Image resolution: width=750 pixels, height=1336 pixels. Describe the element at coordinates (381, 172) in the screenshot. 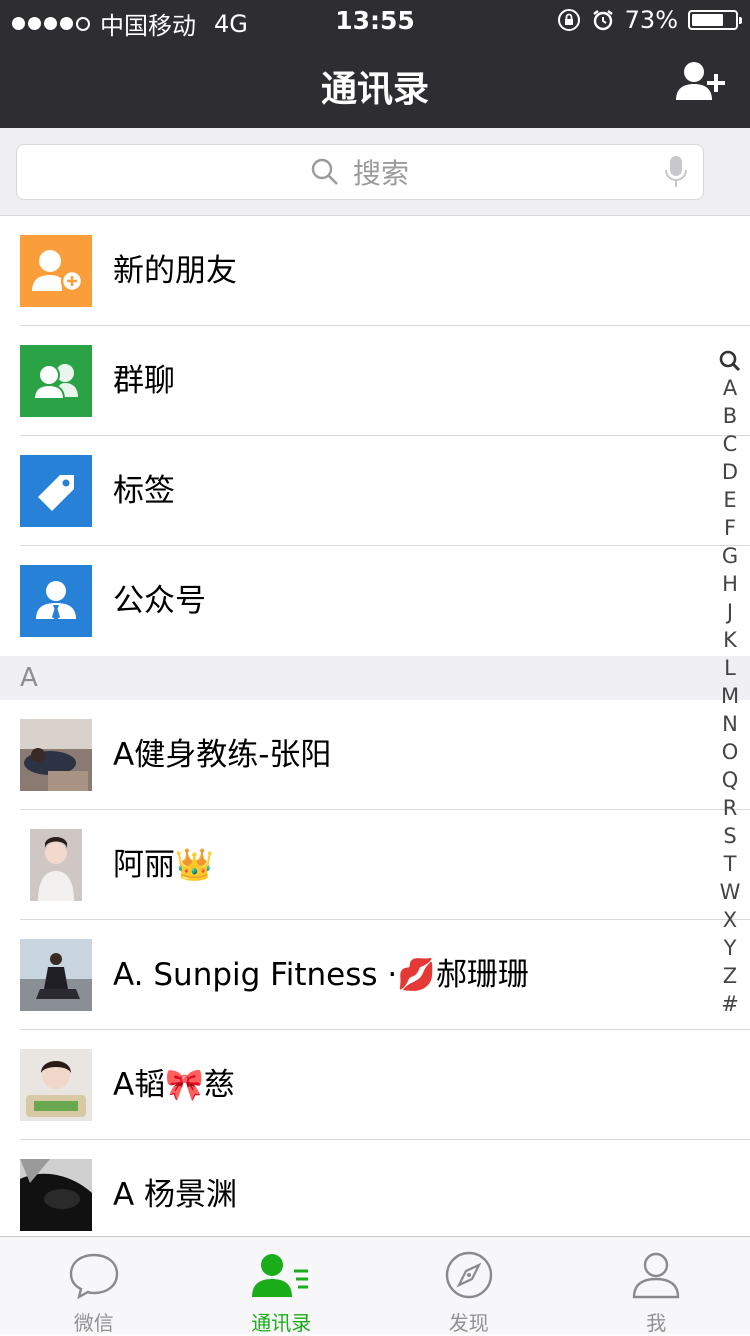

I see `search-placeholder: 搜索` at that location.